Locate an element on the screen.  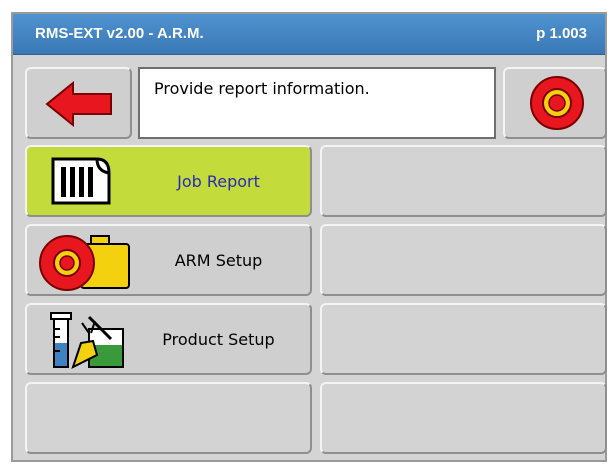
empty-button-r1 is located at coordinates (463, 181).